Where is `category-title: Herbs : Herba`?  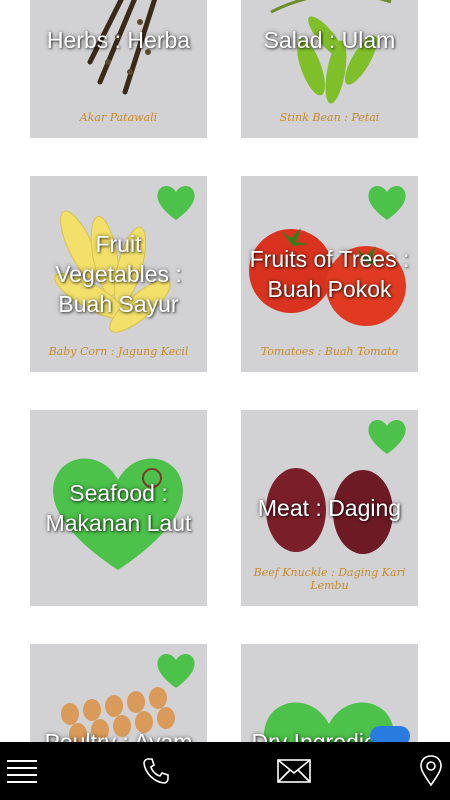 category-title: Herbs : Herba is located at coordinates (118, 40).